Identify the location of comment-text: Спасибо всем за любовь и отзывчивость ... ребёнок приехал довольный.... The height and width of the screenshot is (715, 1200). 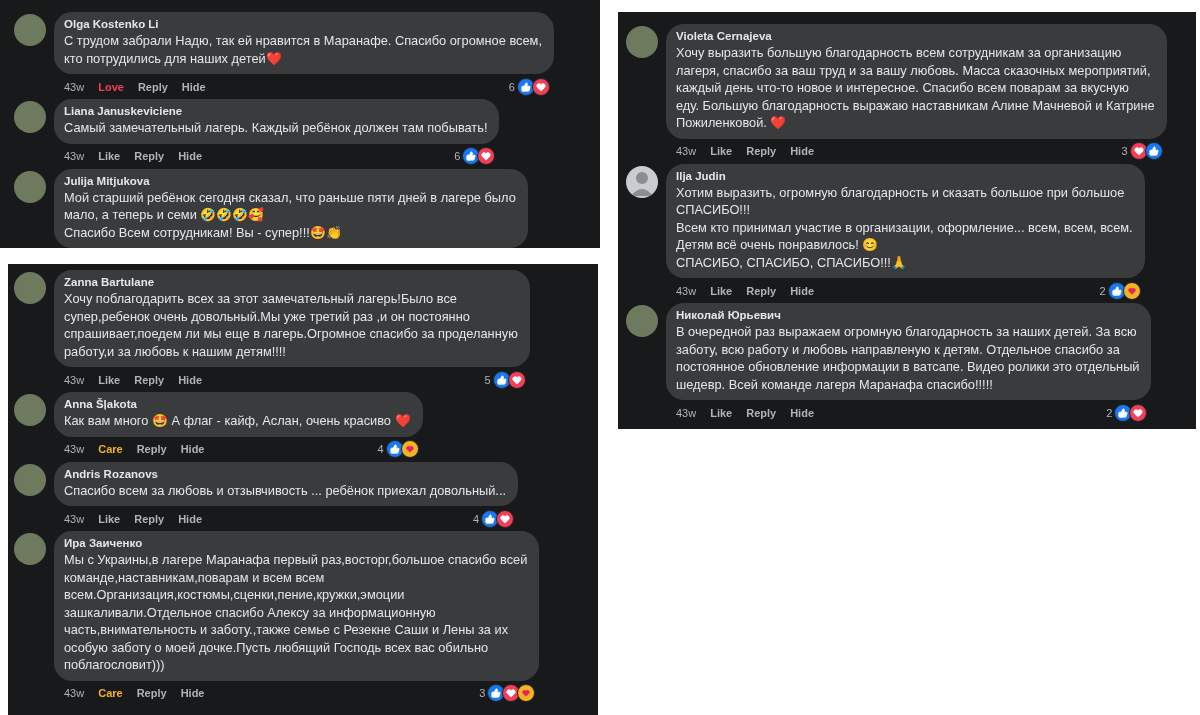
(285, 490).